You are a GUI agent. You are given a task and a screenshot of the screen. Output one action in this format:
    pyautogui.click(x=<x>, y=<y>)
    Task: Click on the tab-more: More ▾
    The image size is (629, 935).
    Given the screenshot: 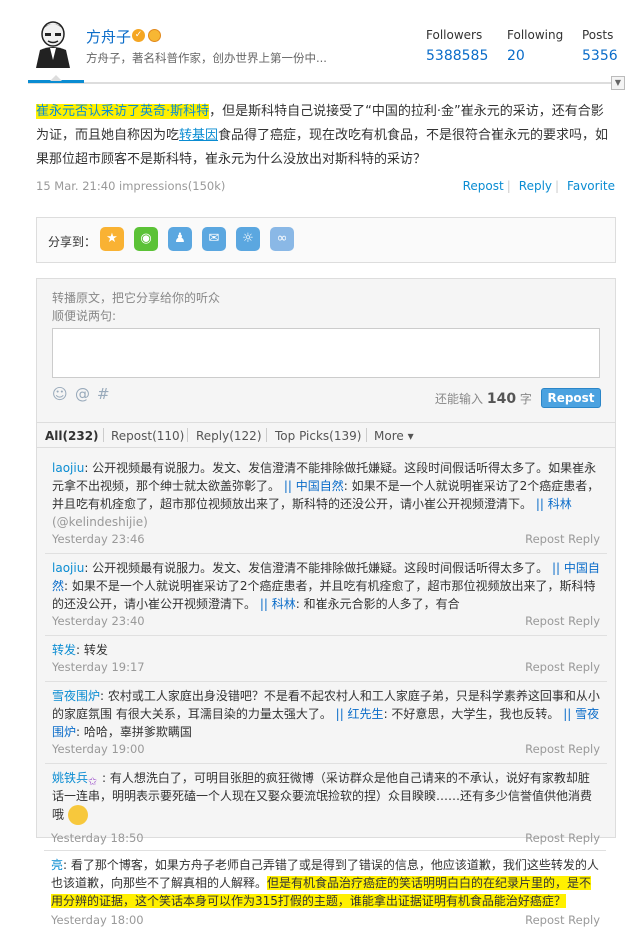 What is the action you would take?
    pyautogui.click(x=394, y=436)
    